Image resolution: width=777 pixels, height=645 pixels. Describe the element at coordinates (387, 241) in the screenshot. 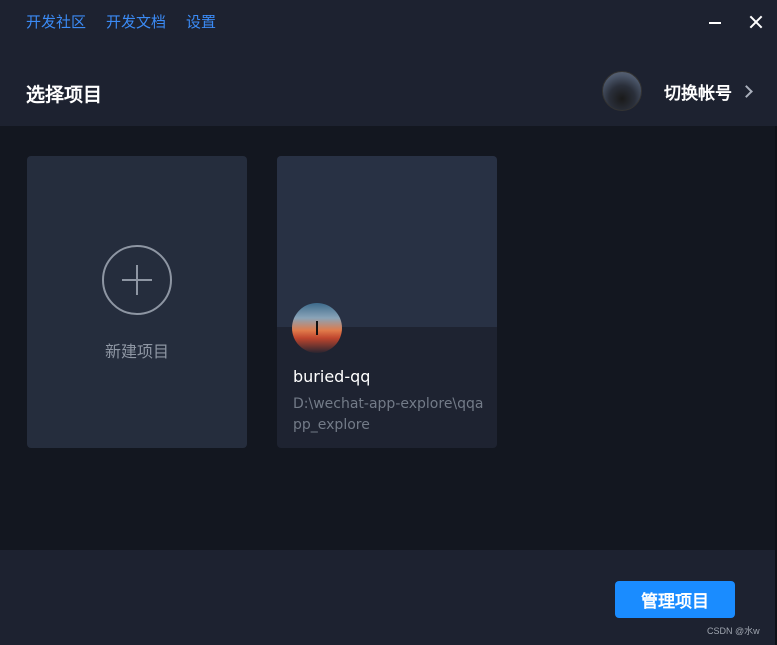

I see `project-cover` at that location.